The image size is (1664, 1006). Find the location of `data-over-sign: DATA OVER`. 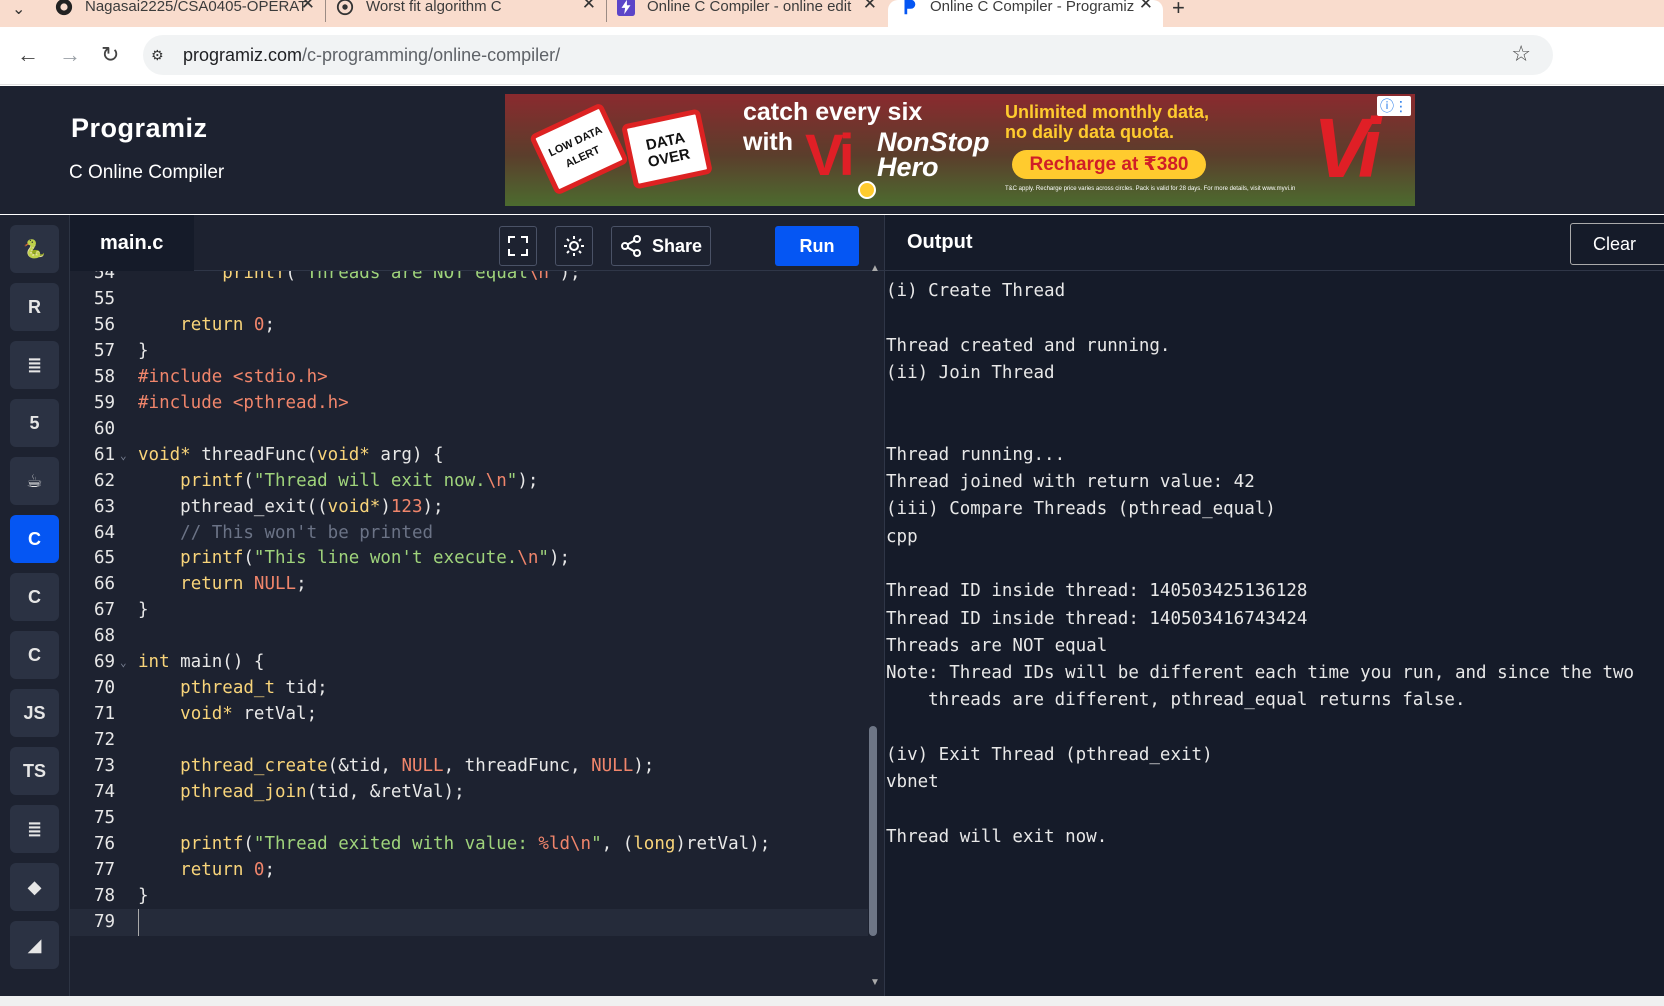

data-over-sign: DATA OVER is located at coordinates (667, 149).